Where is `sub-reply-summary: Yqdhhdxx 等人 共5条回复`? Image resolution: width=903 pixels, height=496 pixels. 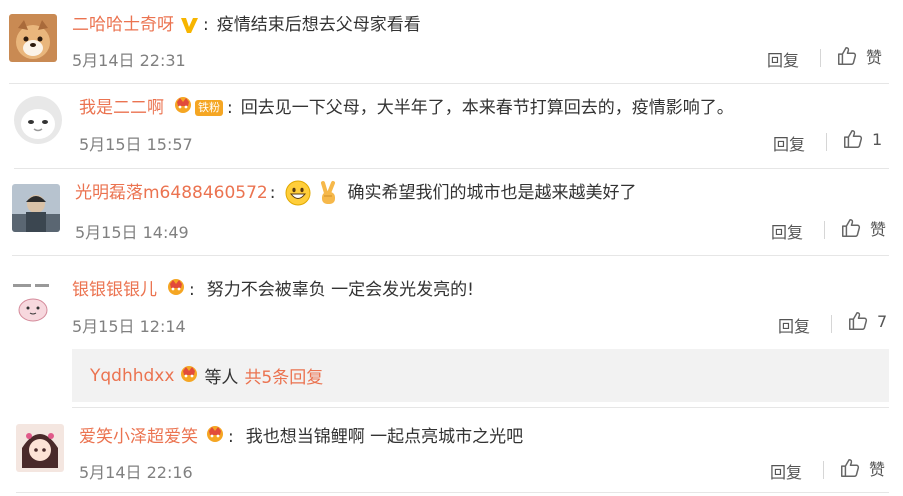 sub-reply-summary: Yqdhhdxx 等人 共5条回复 is located at coordinates (480, 375).